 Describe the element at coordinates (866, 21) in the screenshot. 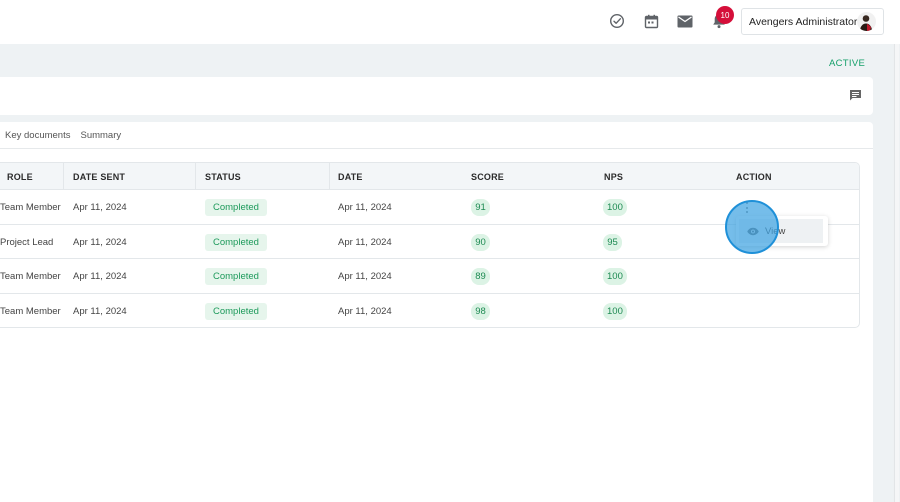

I see `avatar` at that location.